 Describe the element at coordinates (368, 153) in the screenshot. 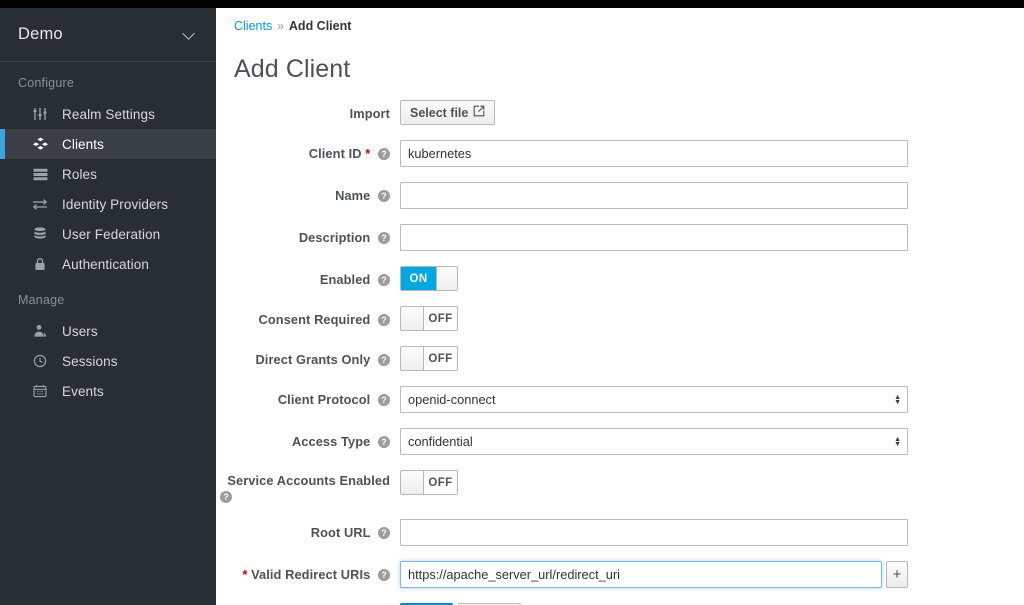

I see `required-marker: *` at that location.